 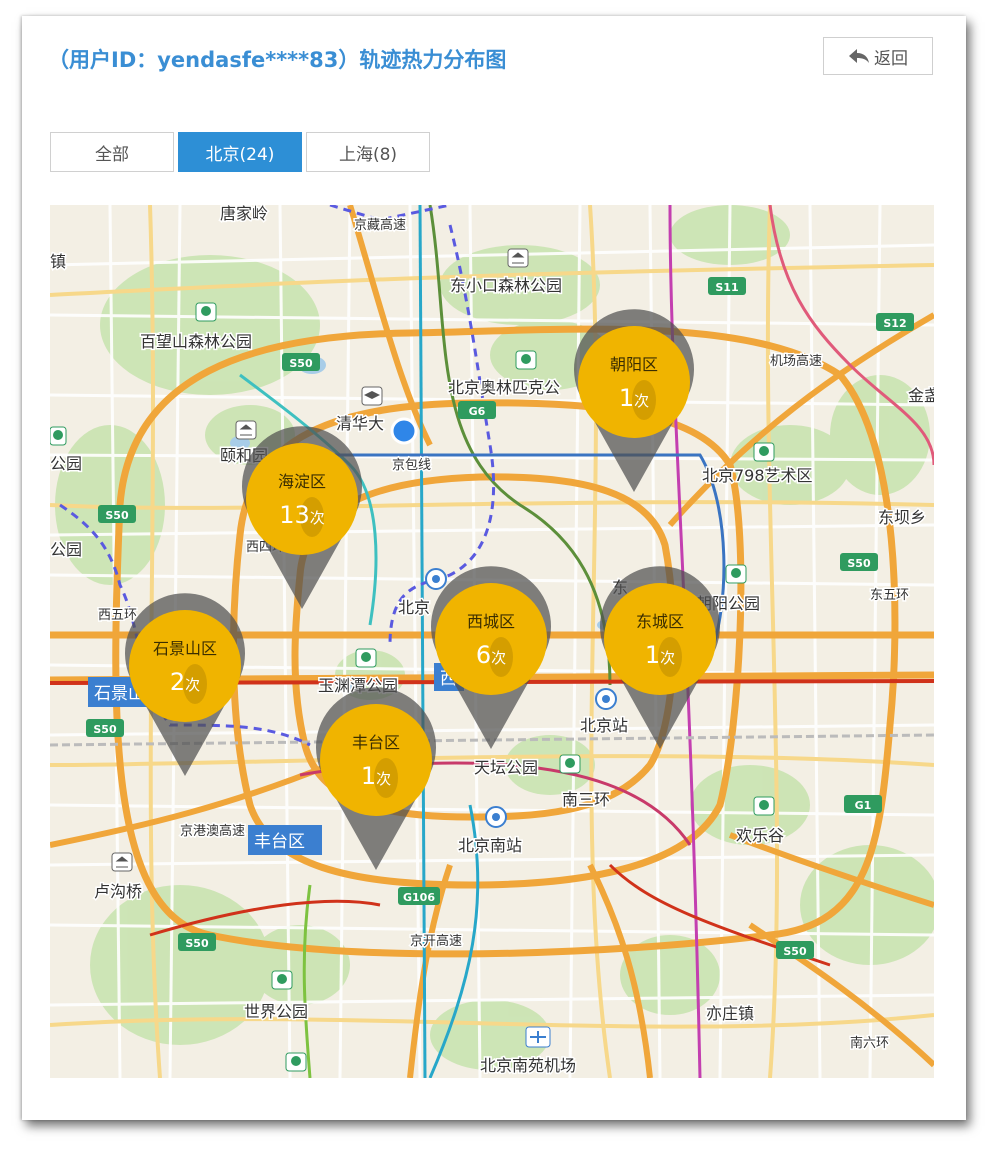 I want to click on svg-text: G6, so click(x=477, y=411).